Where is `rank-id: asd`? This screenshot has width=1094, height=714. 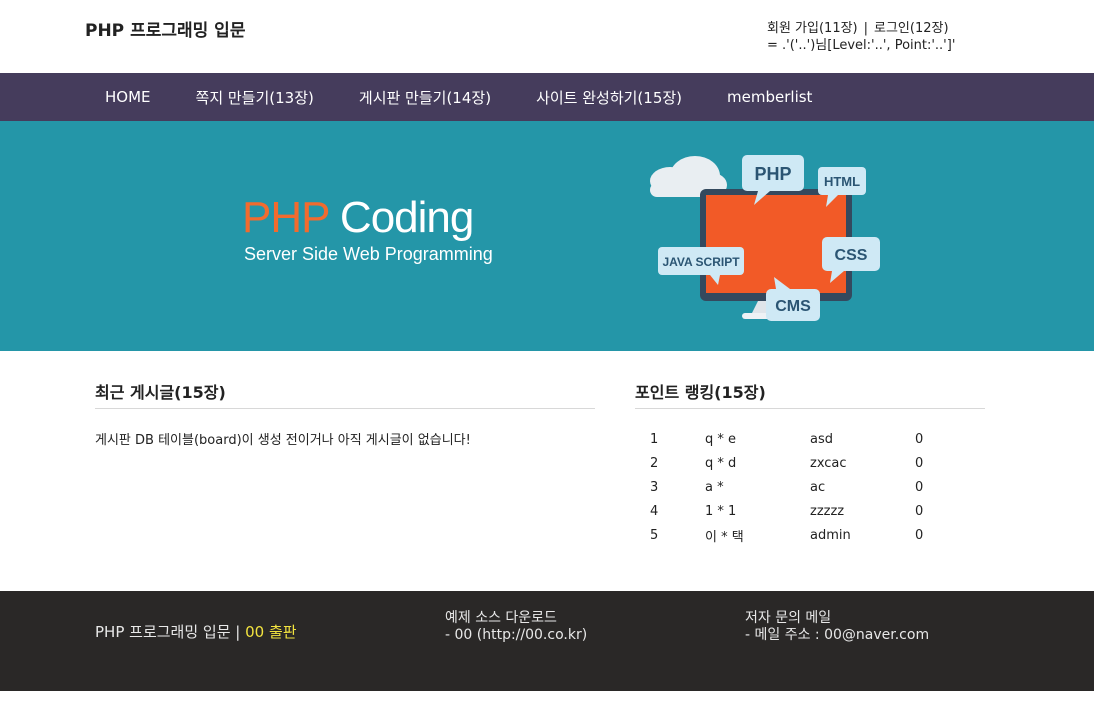
rank-id: asd is located at coordinates (821, 439).